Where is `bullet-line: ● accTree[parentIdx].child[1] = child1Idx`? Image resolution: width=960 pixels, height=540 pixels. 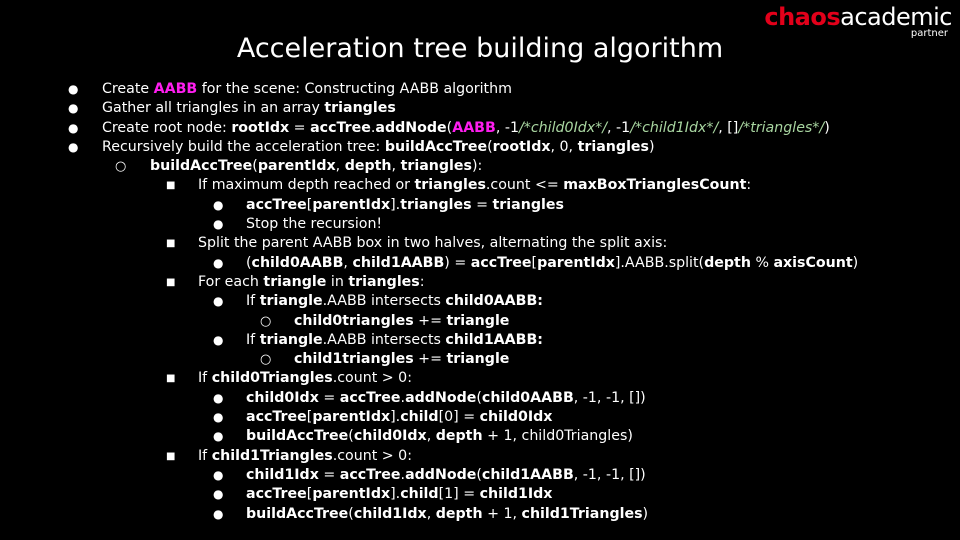
bullet-line: ● accTree[parentIdx].child[1] = child1Idx is located at coordinates (480, 494).